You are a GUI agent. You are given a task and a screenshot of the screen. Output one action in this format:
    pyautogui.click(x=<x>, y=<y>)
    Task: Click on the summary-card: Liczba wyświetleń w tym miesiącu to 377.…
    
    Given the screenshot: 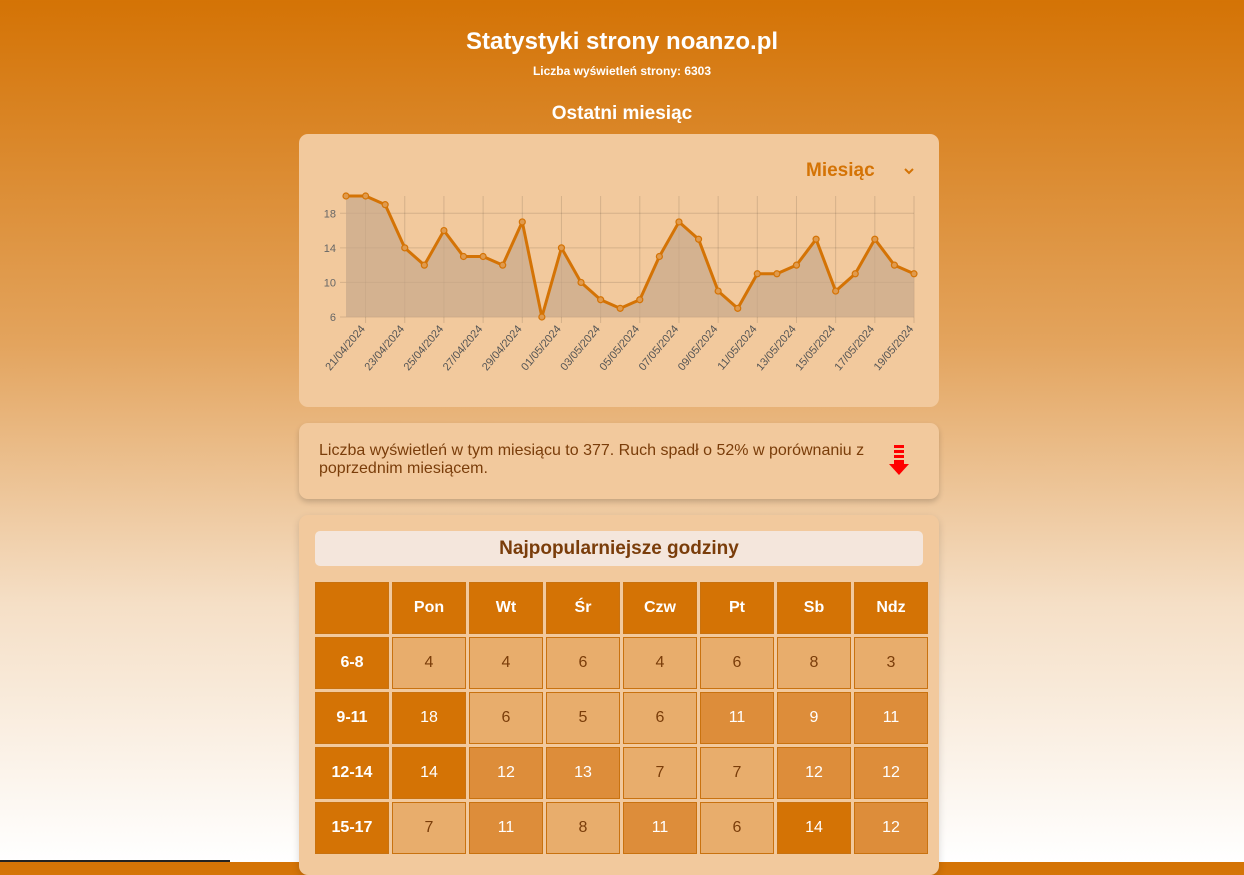 What is the action you would take?
    pyautogui.click(x=619, y=461)
    